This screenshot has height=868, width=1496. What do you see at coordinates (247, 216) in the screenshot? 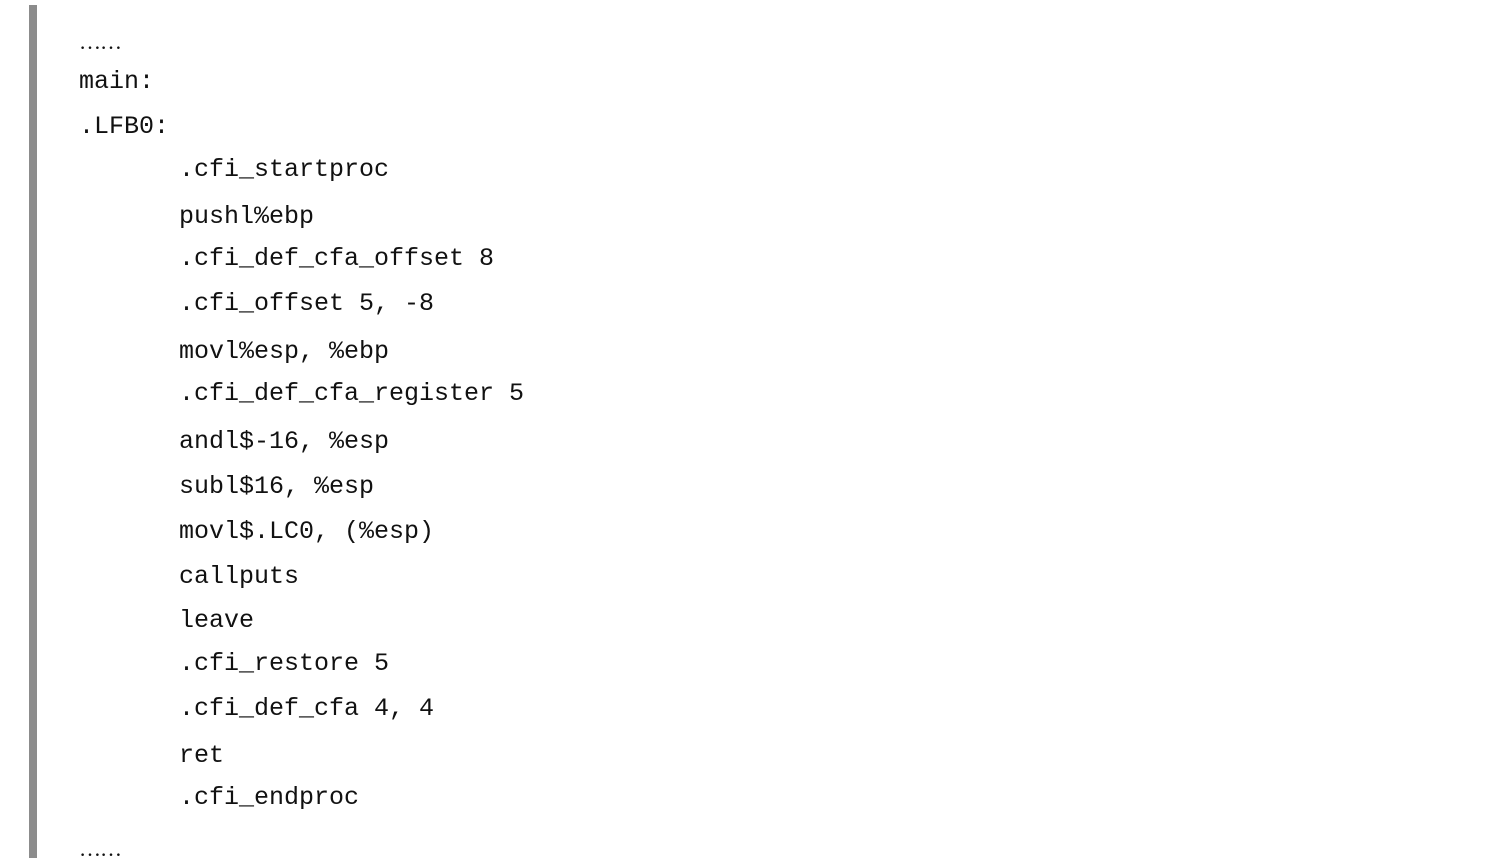
I see `code-line: pushl%ebp` at bounding box center [247, 216].